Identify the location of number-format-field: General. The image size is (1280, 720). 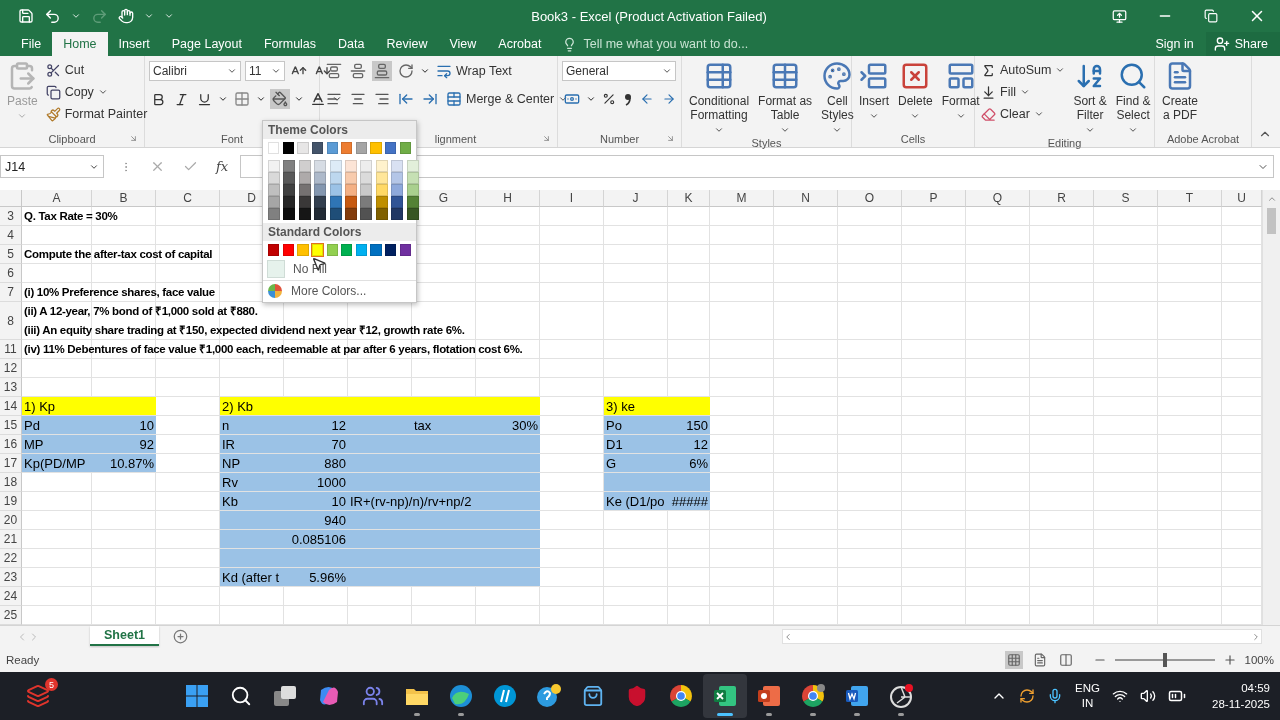
(619, 71).